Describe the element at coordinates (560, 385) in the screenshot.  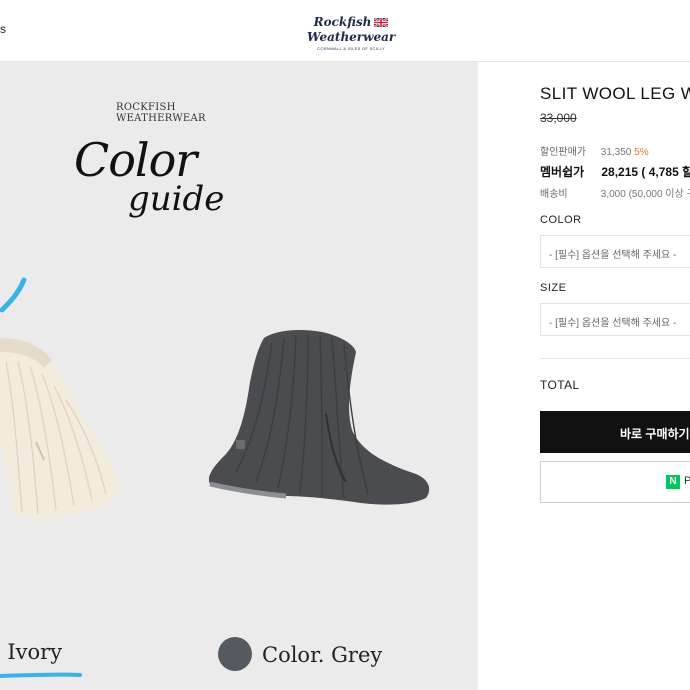
I see `total-label: TOTAL` at that location.